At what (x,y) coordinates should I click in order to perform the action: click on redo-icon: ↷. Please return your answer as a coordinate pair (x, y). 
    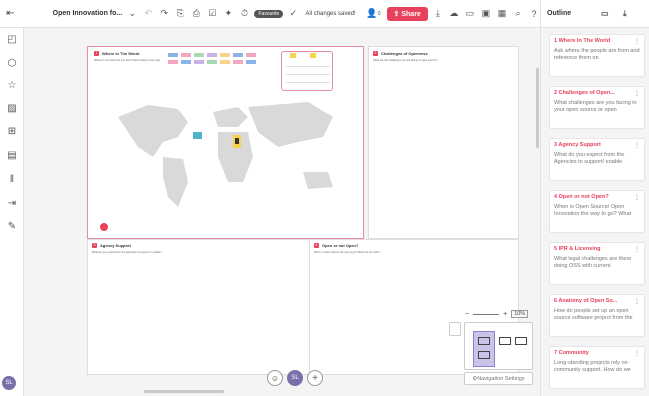
    Looking at the image, I should click on (164, 14).